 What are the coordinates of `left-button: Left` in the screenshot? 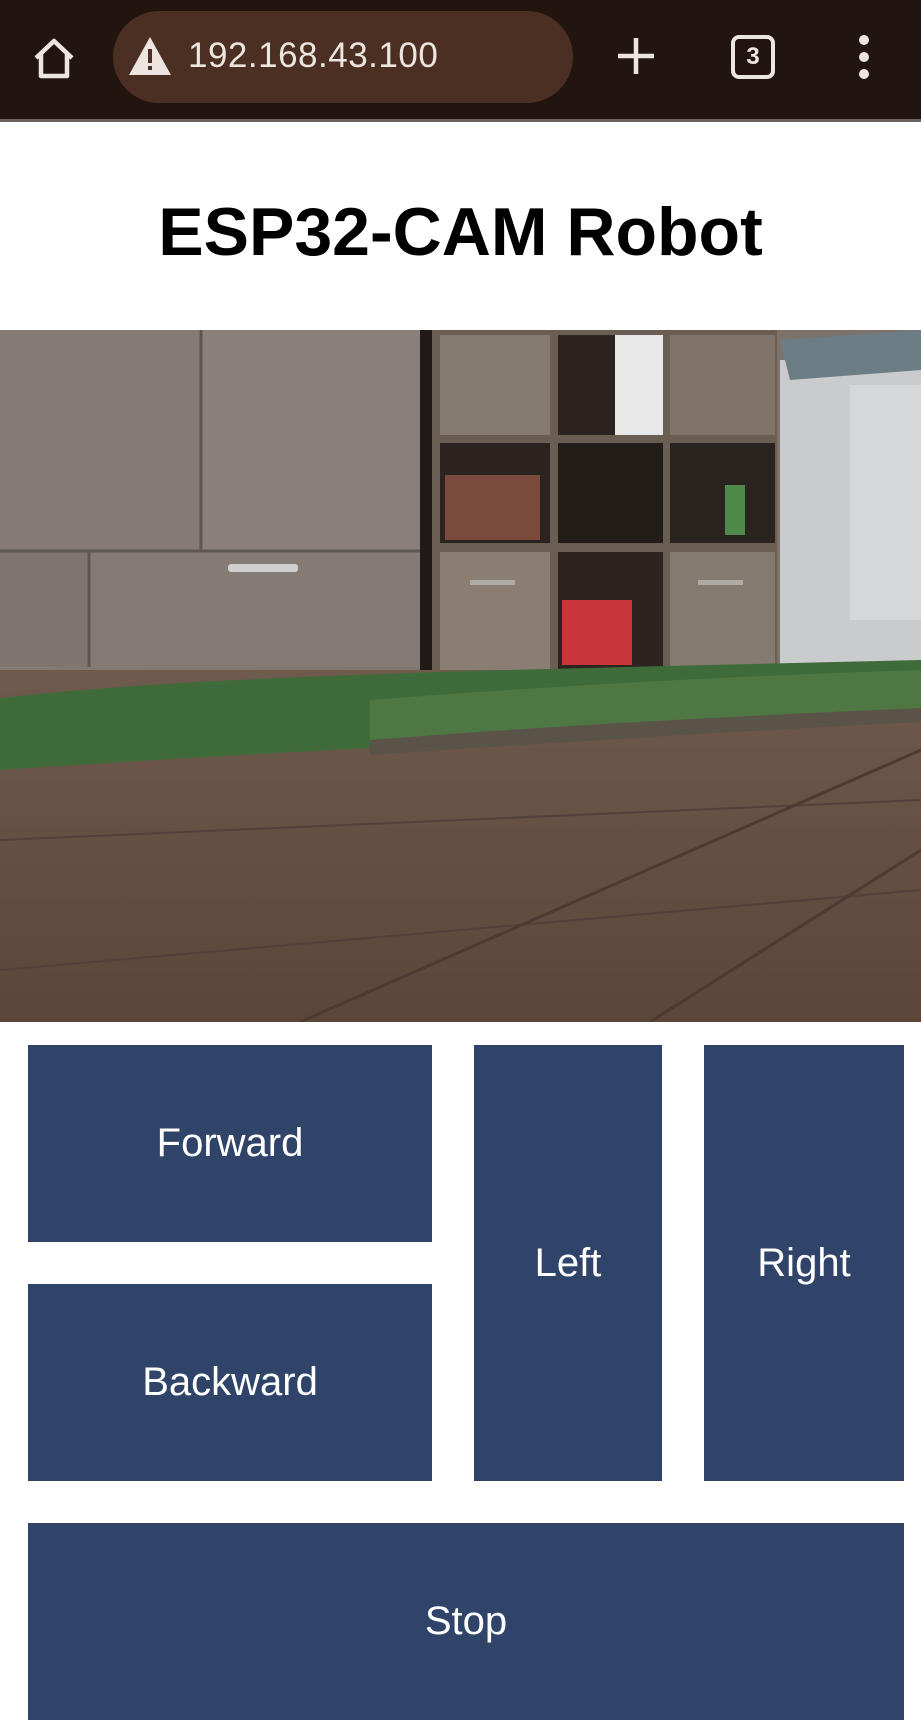 It's located at (568, 1263).